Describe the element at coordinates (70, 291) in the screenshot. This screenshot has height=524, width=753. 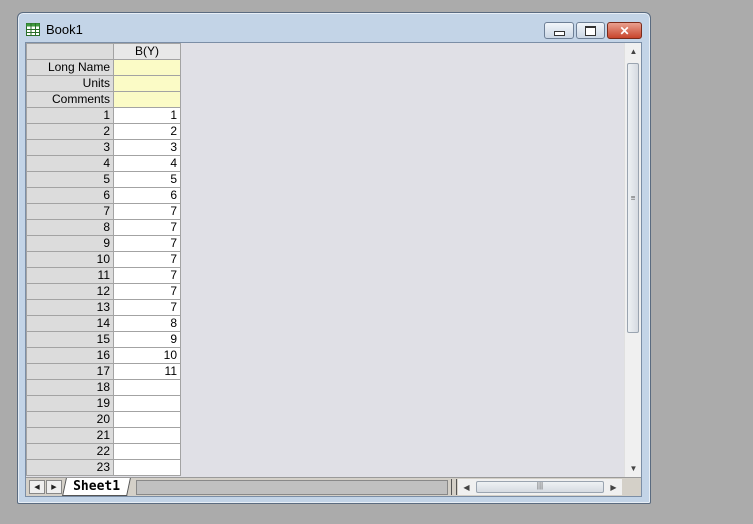
I see `row-header: 12` at that location.